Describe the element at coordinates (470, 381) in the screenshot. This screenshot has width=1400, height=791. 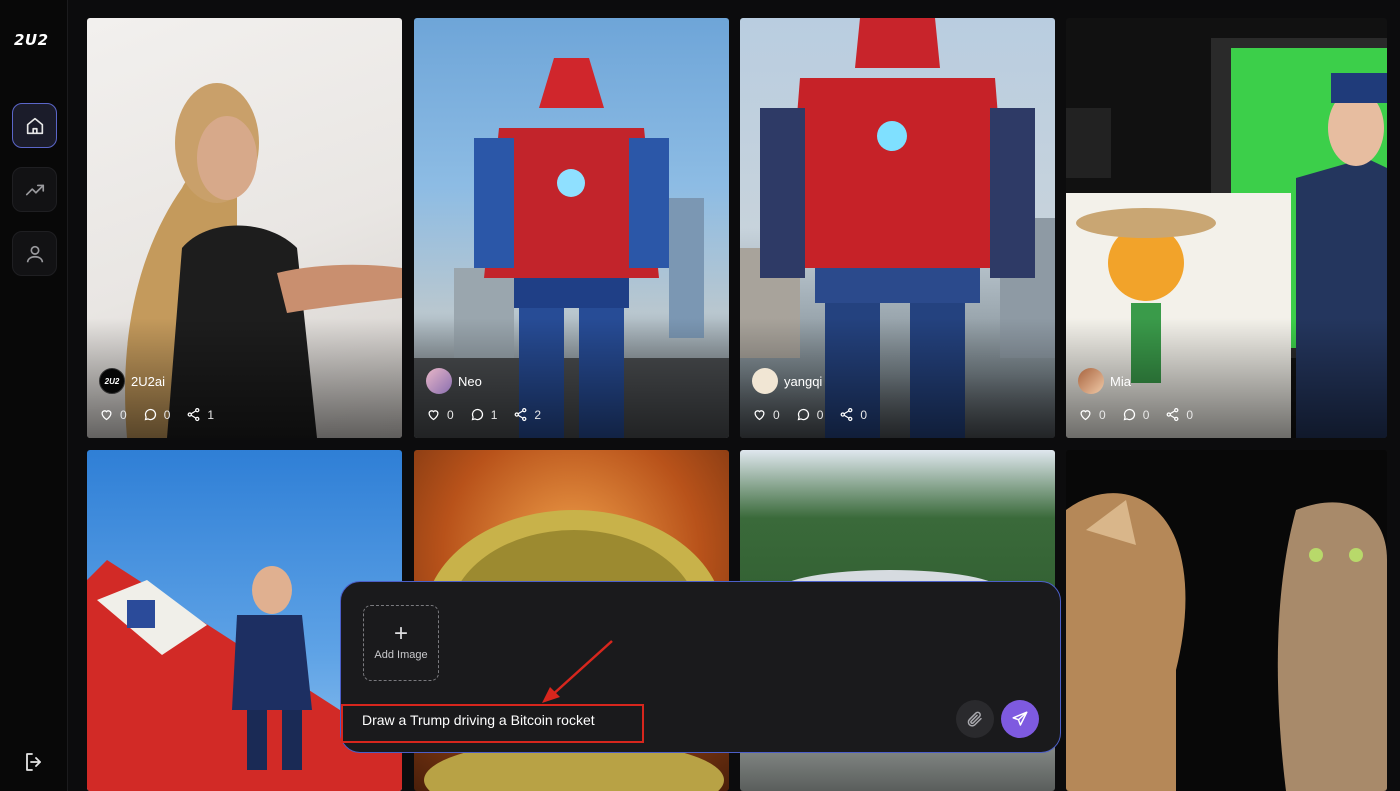
I see `author-name: Neo` at that location.